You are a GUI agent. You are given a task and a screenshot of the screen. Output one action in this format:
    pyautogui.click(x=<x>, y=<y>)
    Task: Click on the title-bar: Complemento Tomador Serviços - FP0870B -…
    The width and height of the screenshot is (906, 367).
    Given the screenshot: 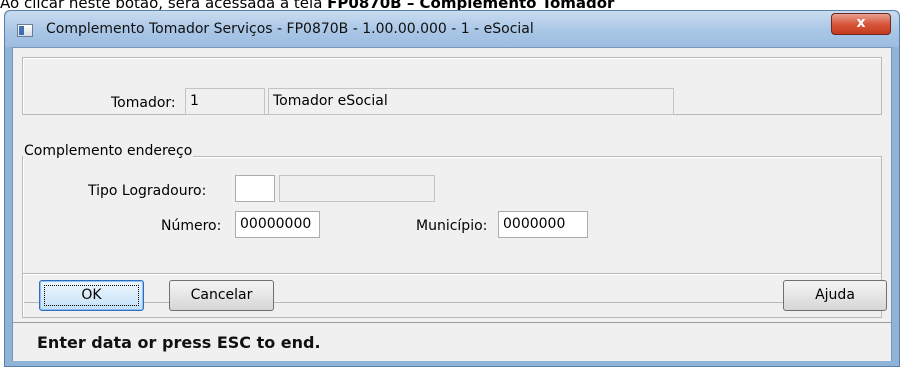 What is the action you would take?
    pyautogui.click(x=452, y=29)
    